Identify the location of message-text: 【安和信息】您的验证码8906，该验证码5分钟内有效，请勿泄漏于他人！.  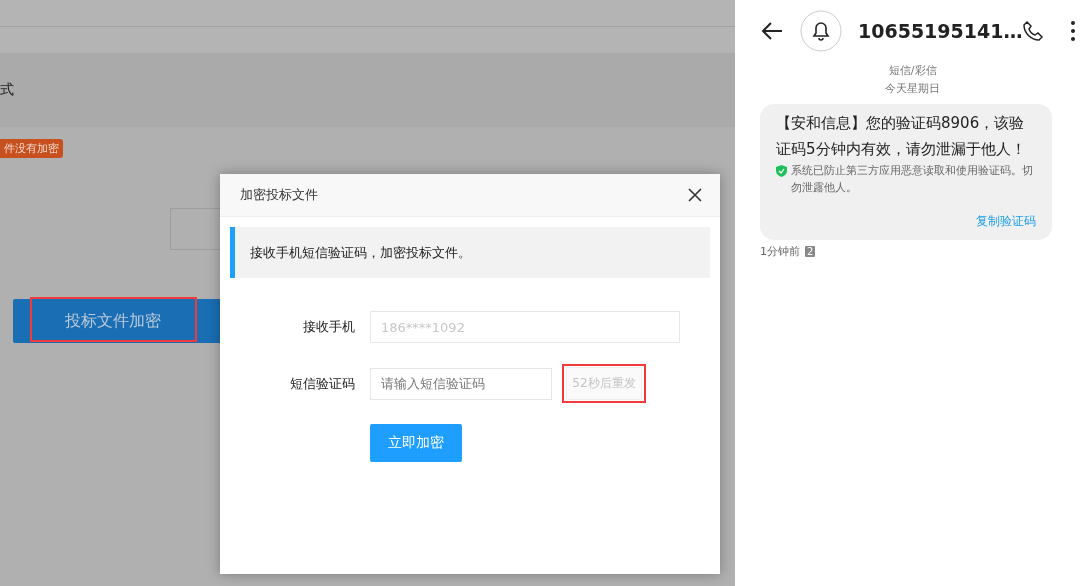
(901, 136).